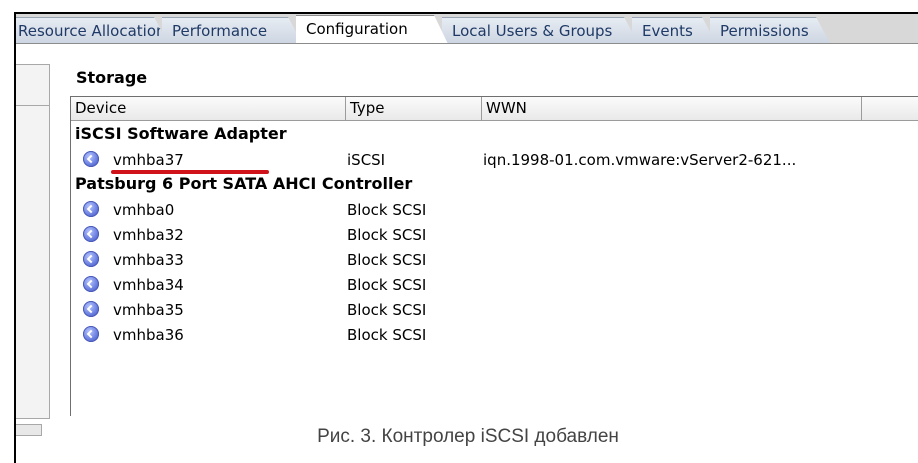 The height and width of the screenshot is (463, 918). What do you see at coordinates (181, 133) in the screenshot?
I see `group-iscsi-software-adapter: iSCSI Software Adapter` at bounding box center [181, 133].